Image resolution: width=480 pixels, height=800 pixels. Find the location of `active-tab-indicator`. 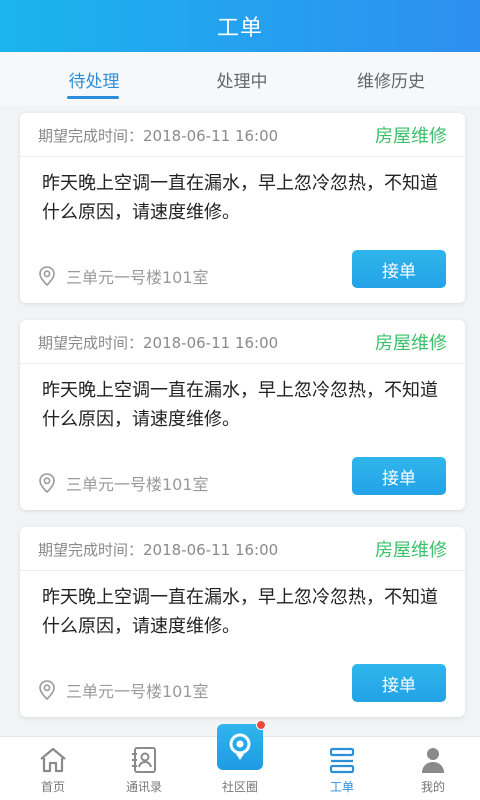

active-tab-indicator is located at coordinates (93, 97).